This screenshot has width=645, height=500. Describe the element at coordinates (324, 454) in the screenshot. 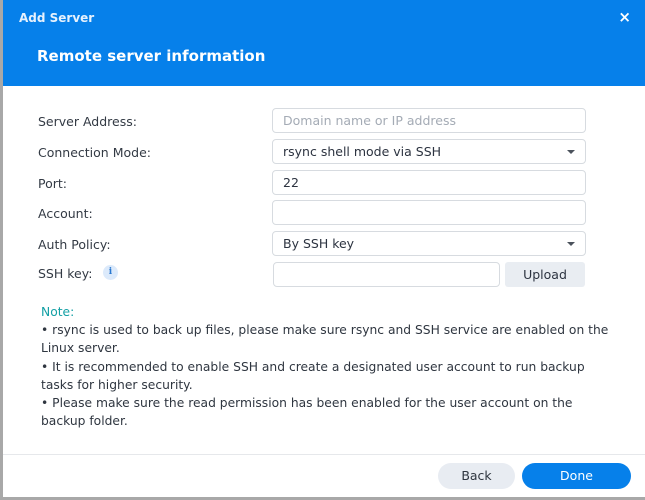

I see `footer-divider` at that location.